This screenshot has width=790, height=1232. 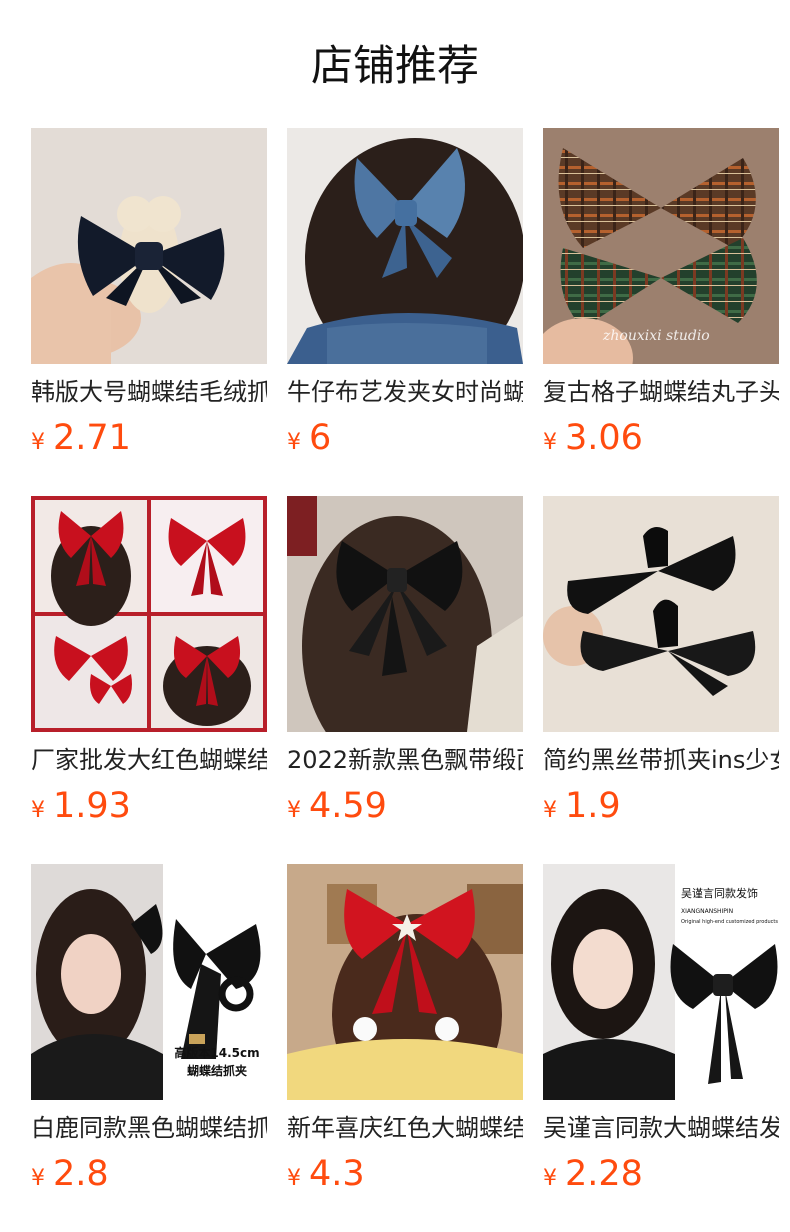 I want to click on product-card: 高版本14.5cm 蝴蝶结抓夹 白鹿同款黑色蝴蝶结抓夹 ¥2.8, so click(x=149, y=1034).